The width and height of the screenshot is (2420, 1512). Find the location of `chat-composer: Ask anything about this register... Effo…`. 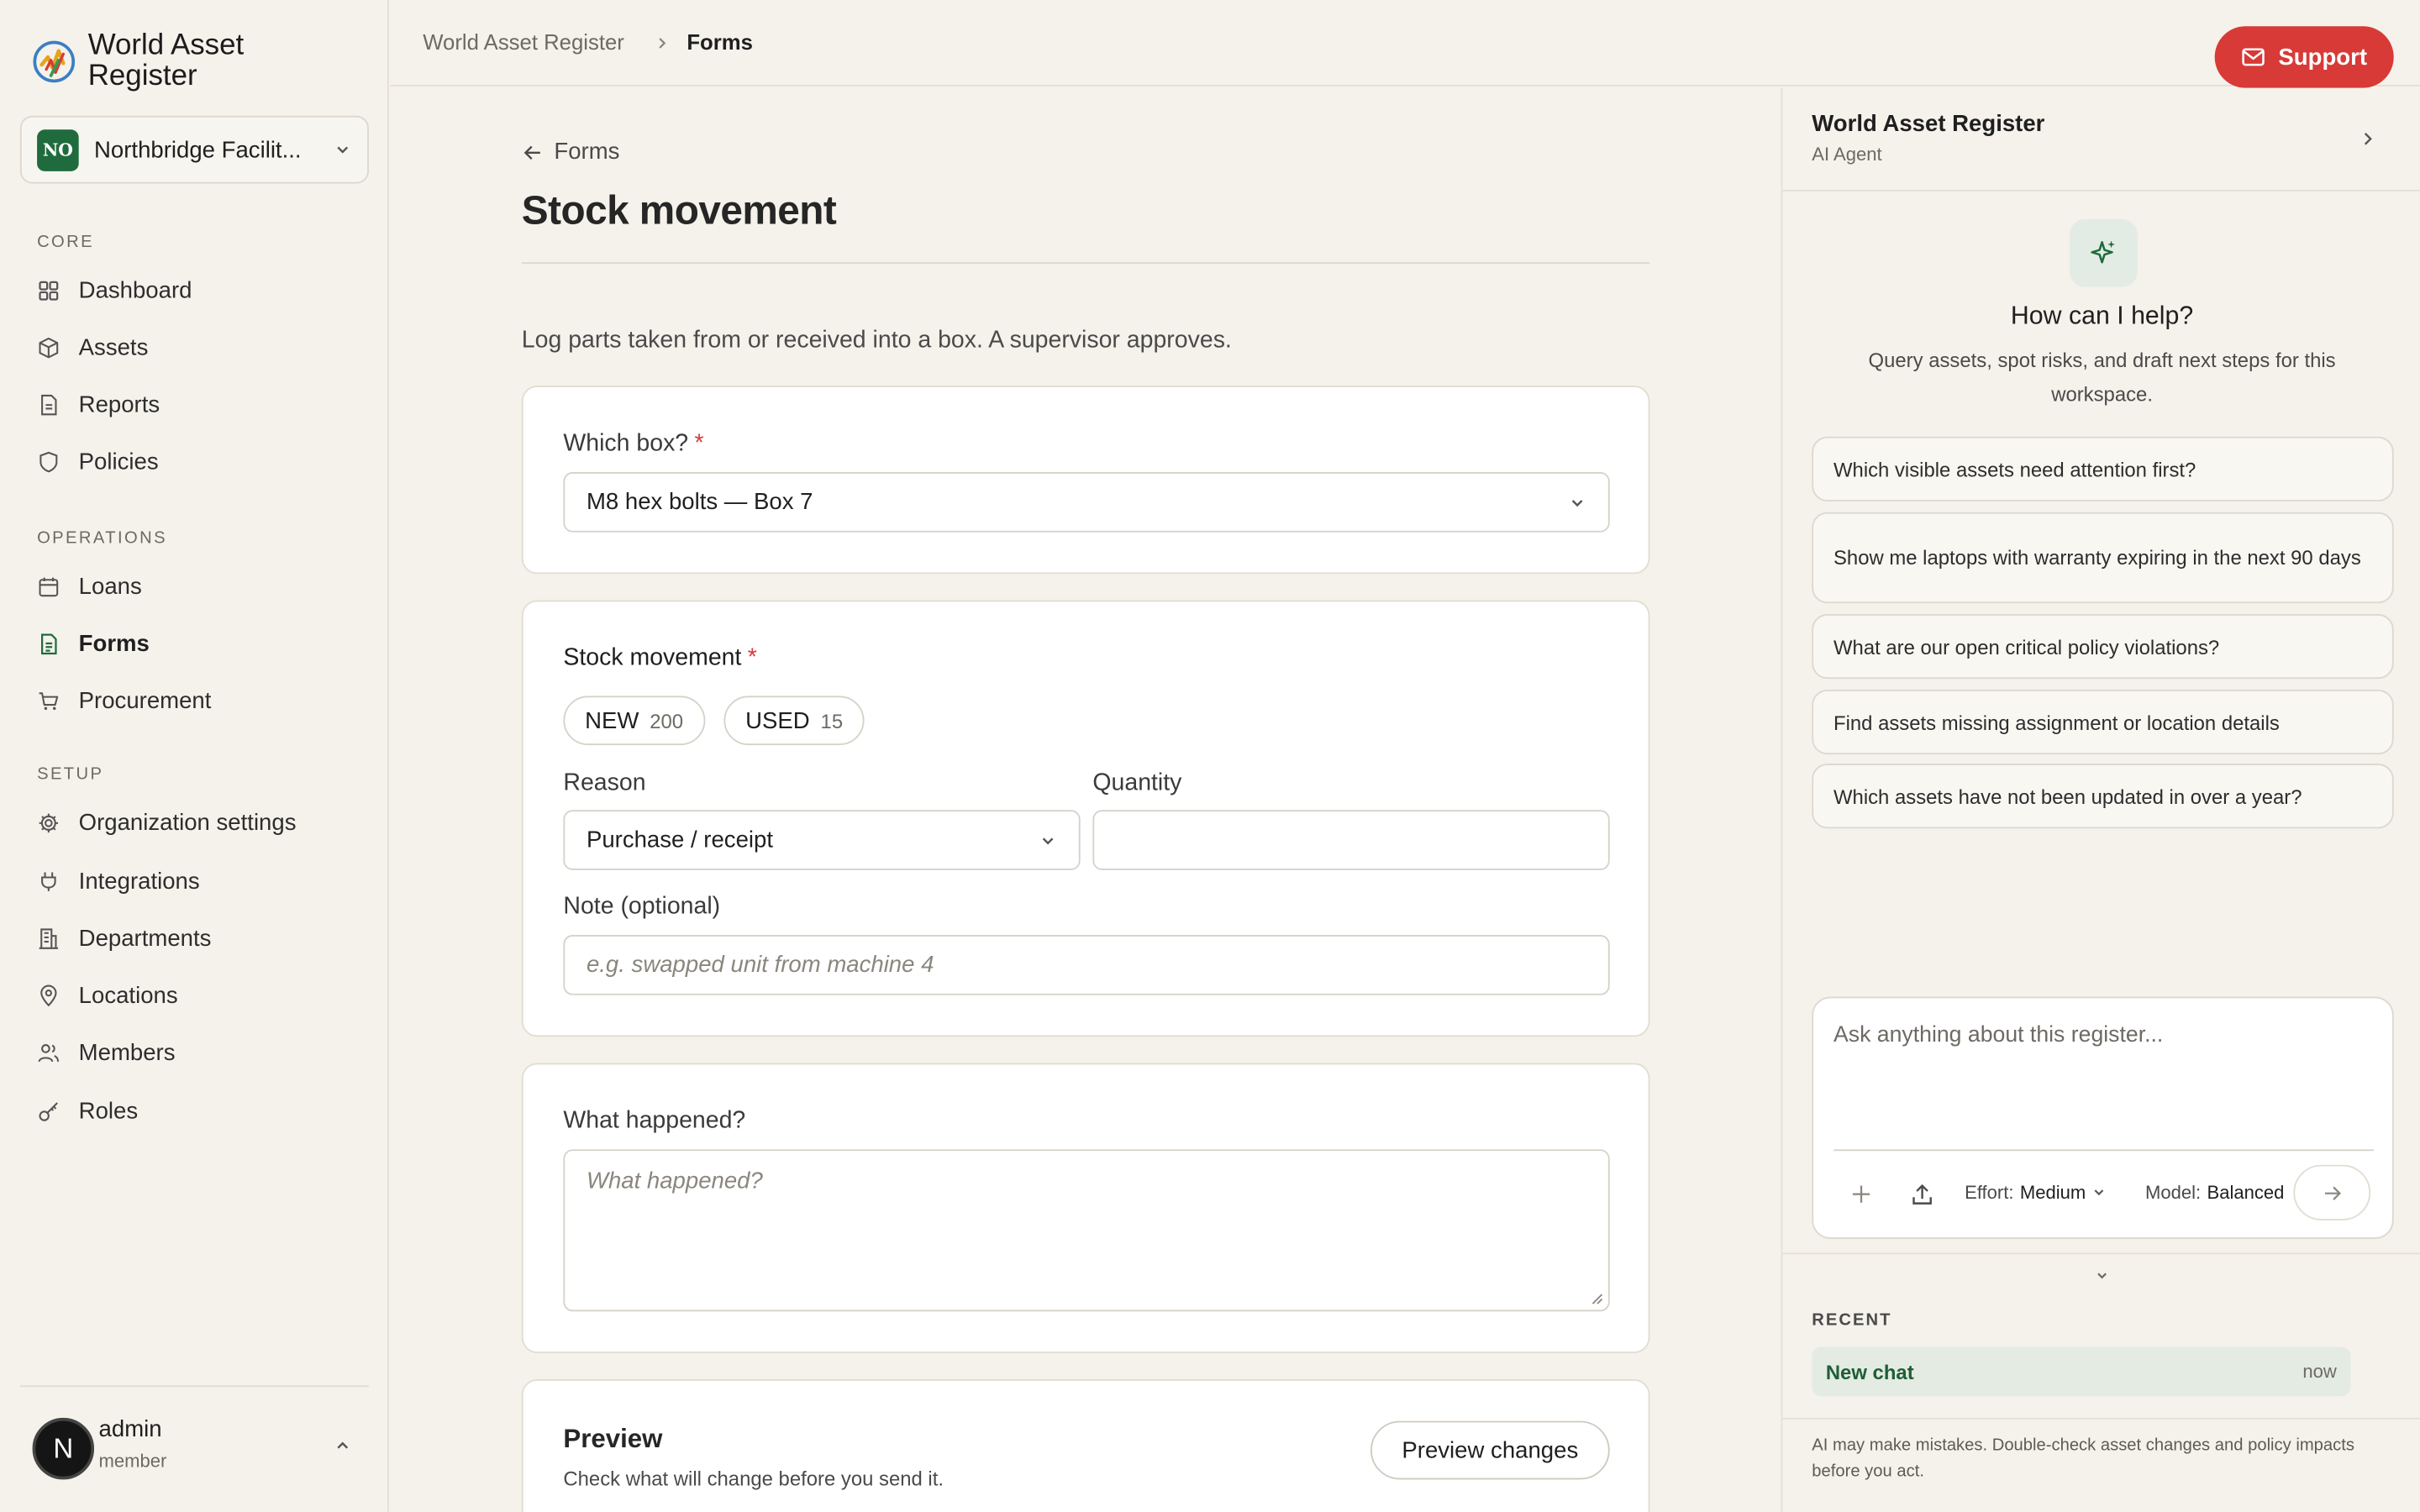

chat-composer: Ask anything about this register... Effo… is located at coordinates (2103, 1117).